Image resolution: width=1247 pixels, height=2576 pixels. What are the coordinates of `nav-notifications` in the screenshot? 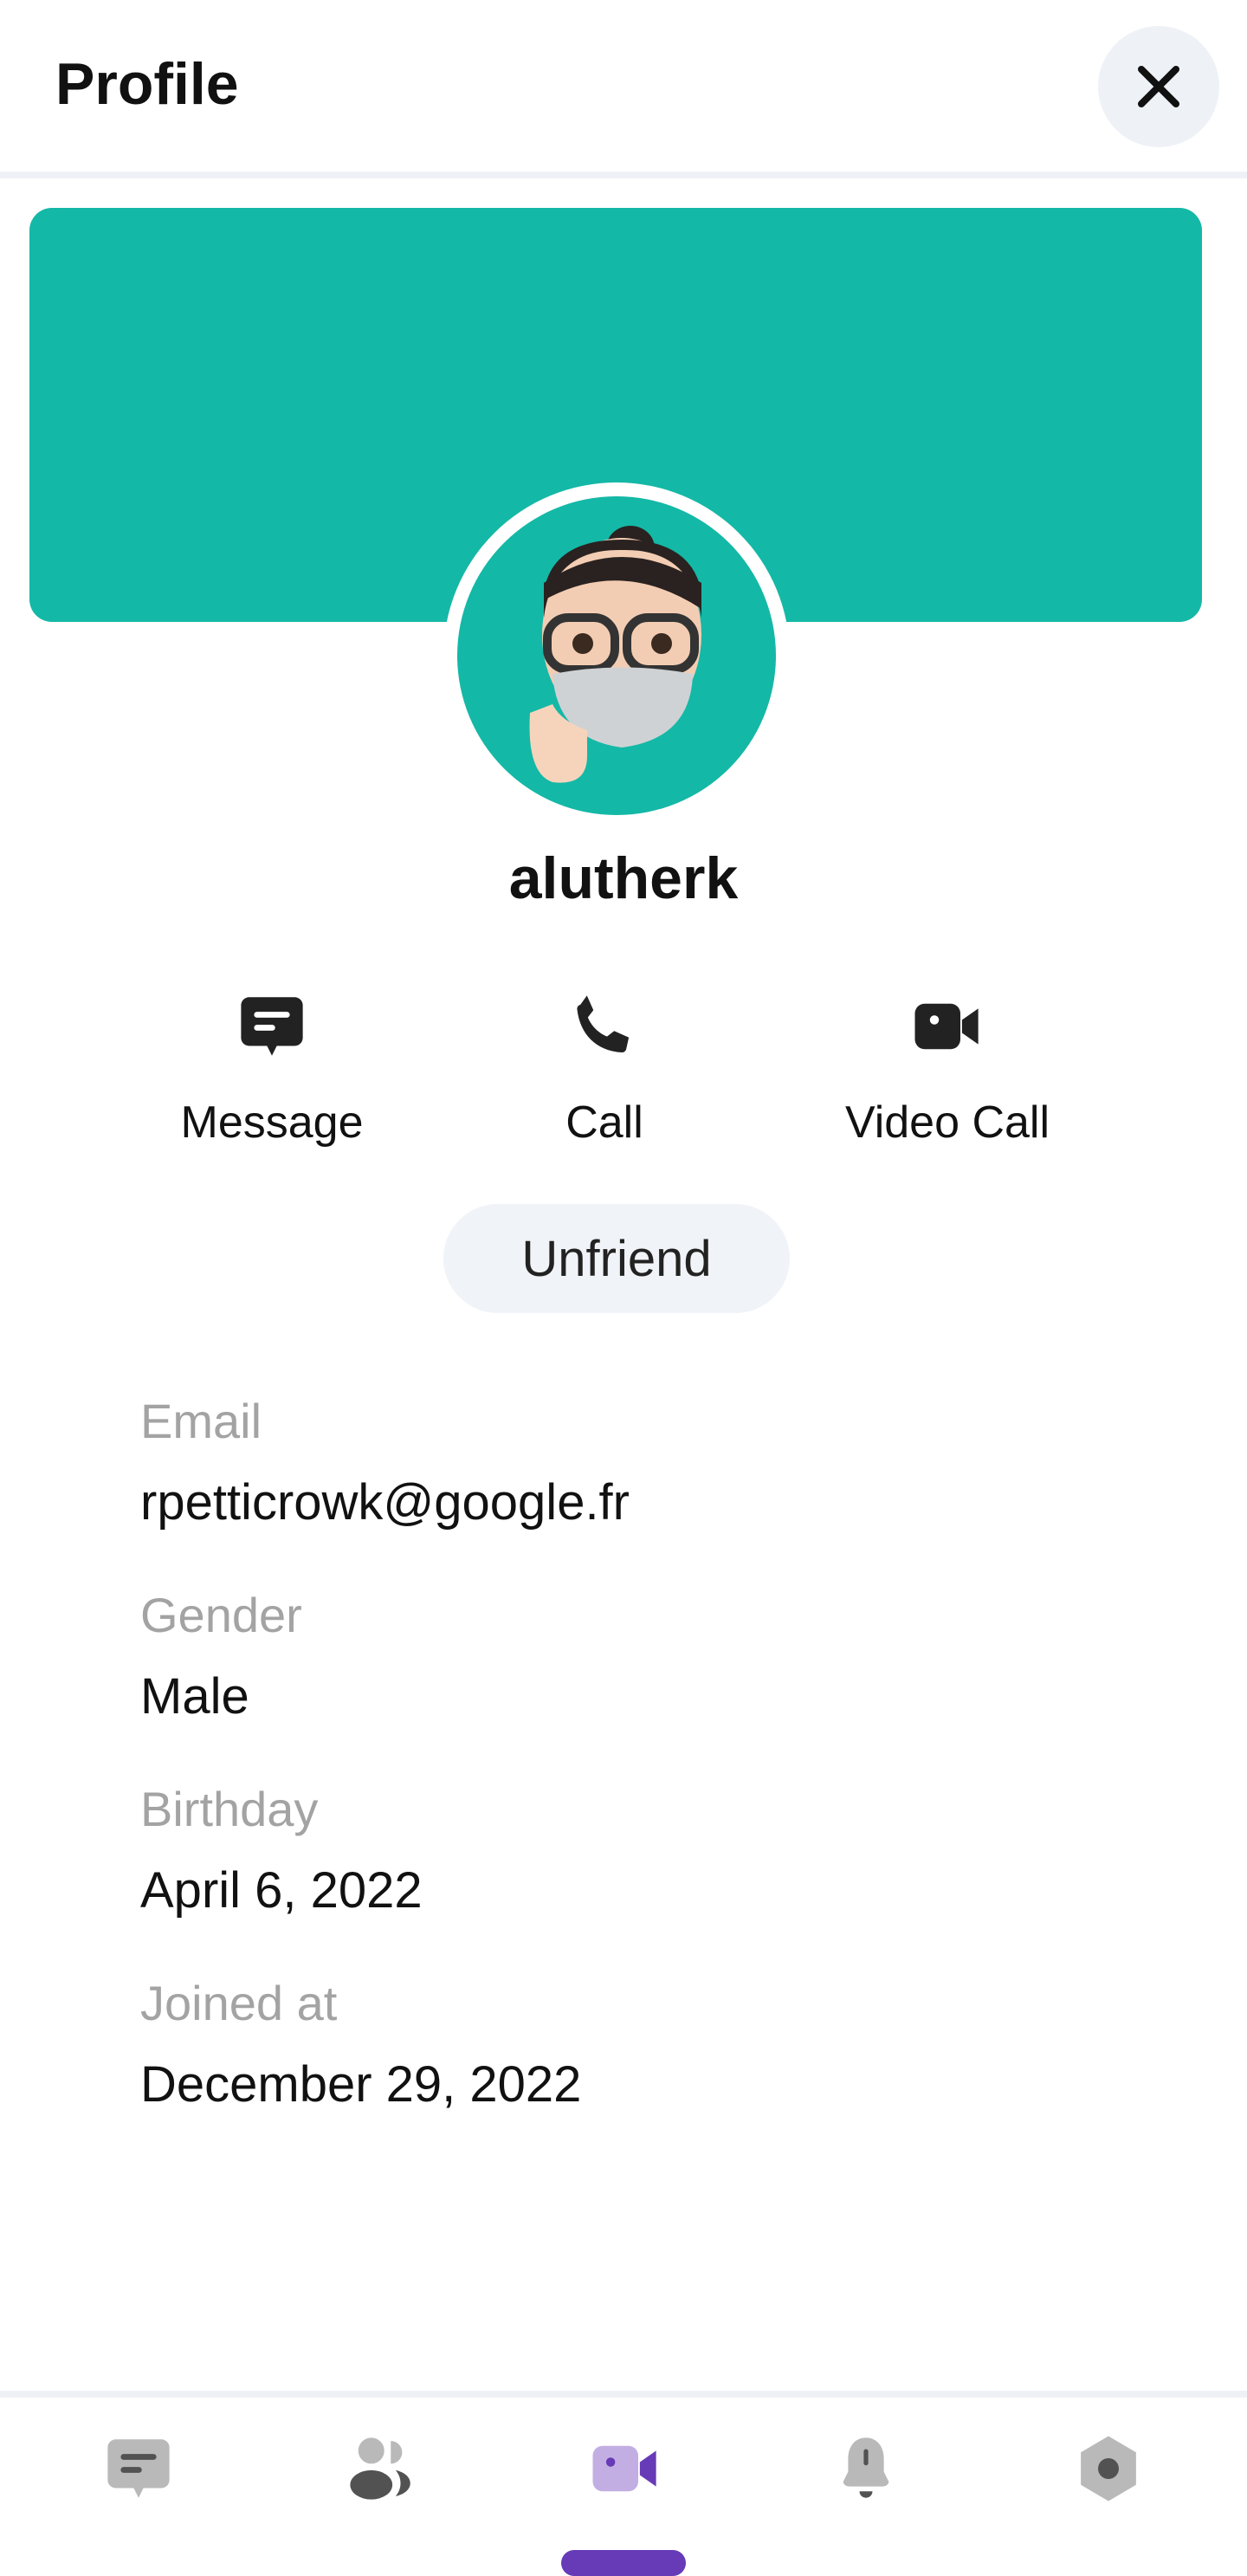 It's located at (866, 2468).